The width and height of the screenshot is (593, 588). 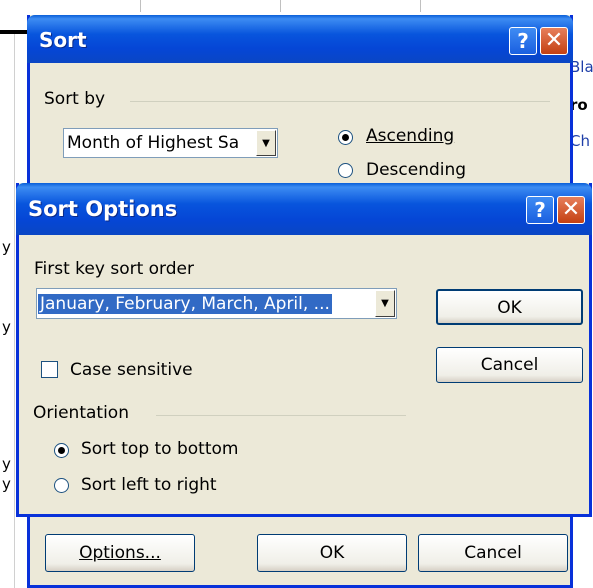 I want to click on column-strip-left, so click(x=7, y=311).